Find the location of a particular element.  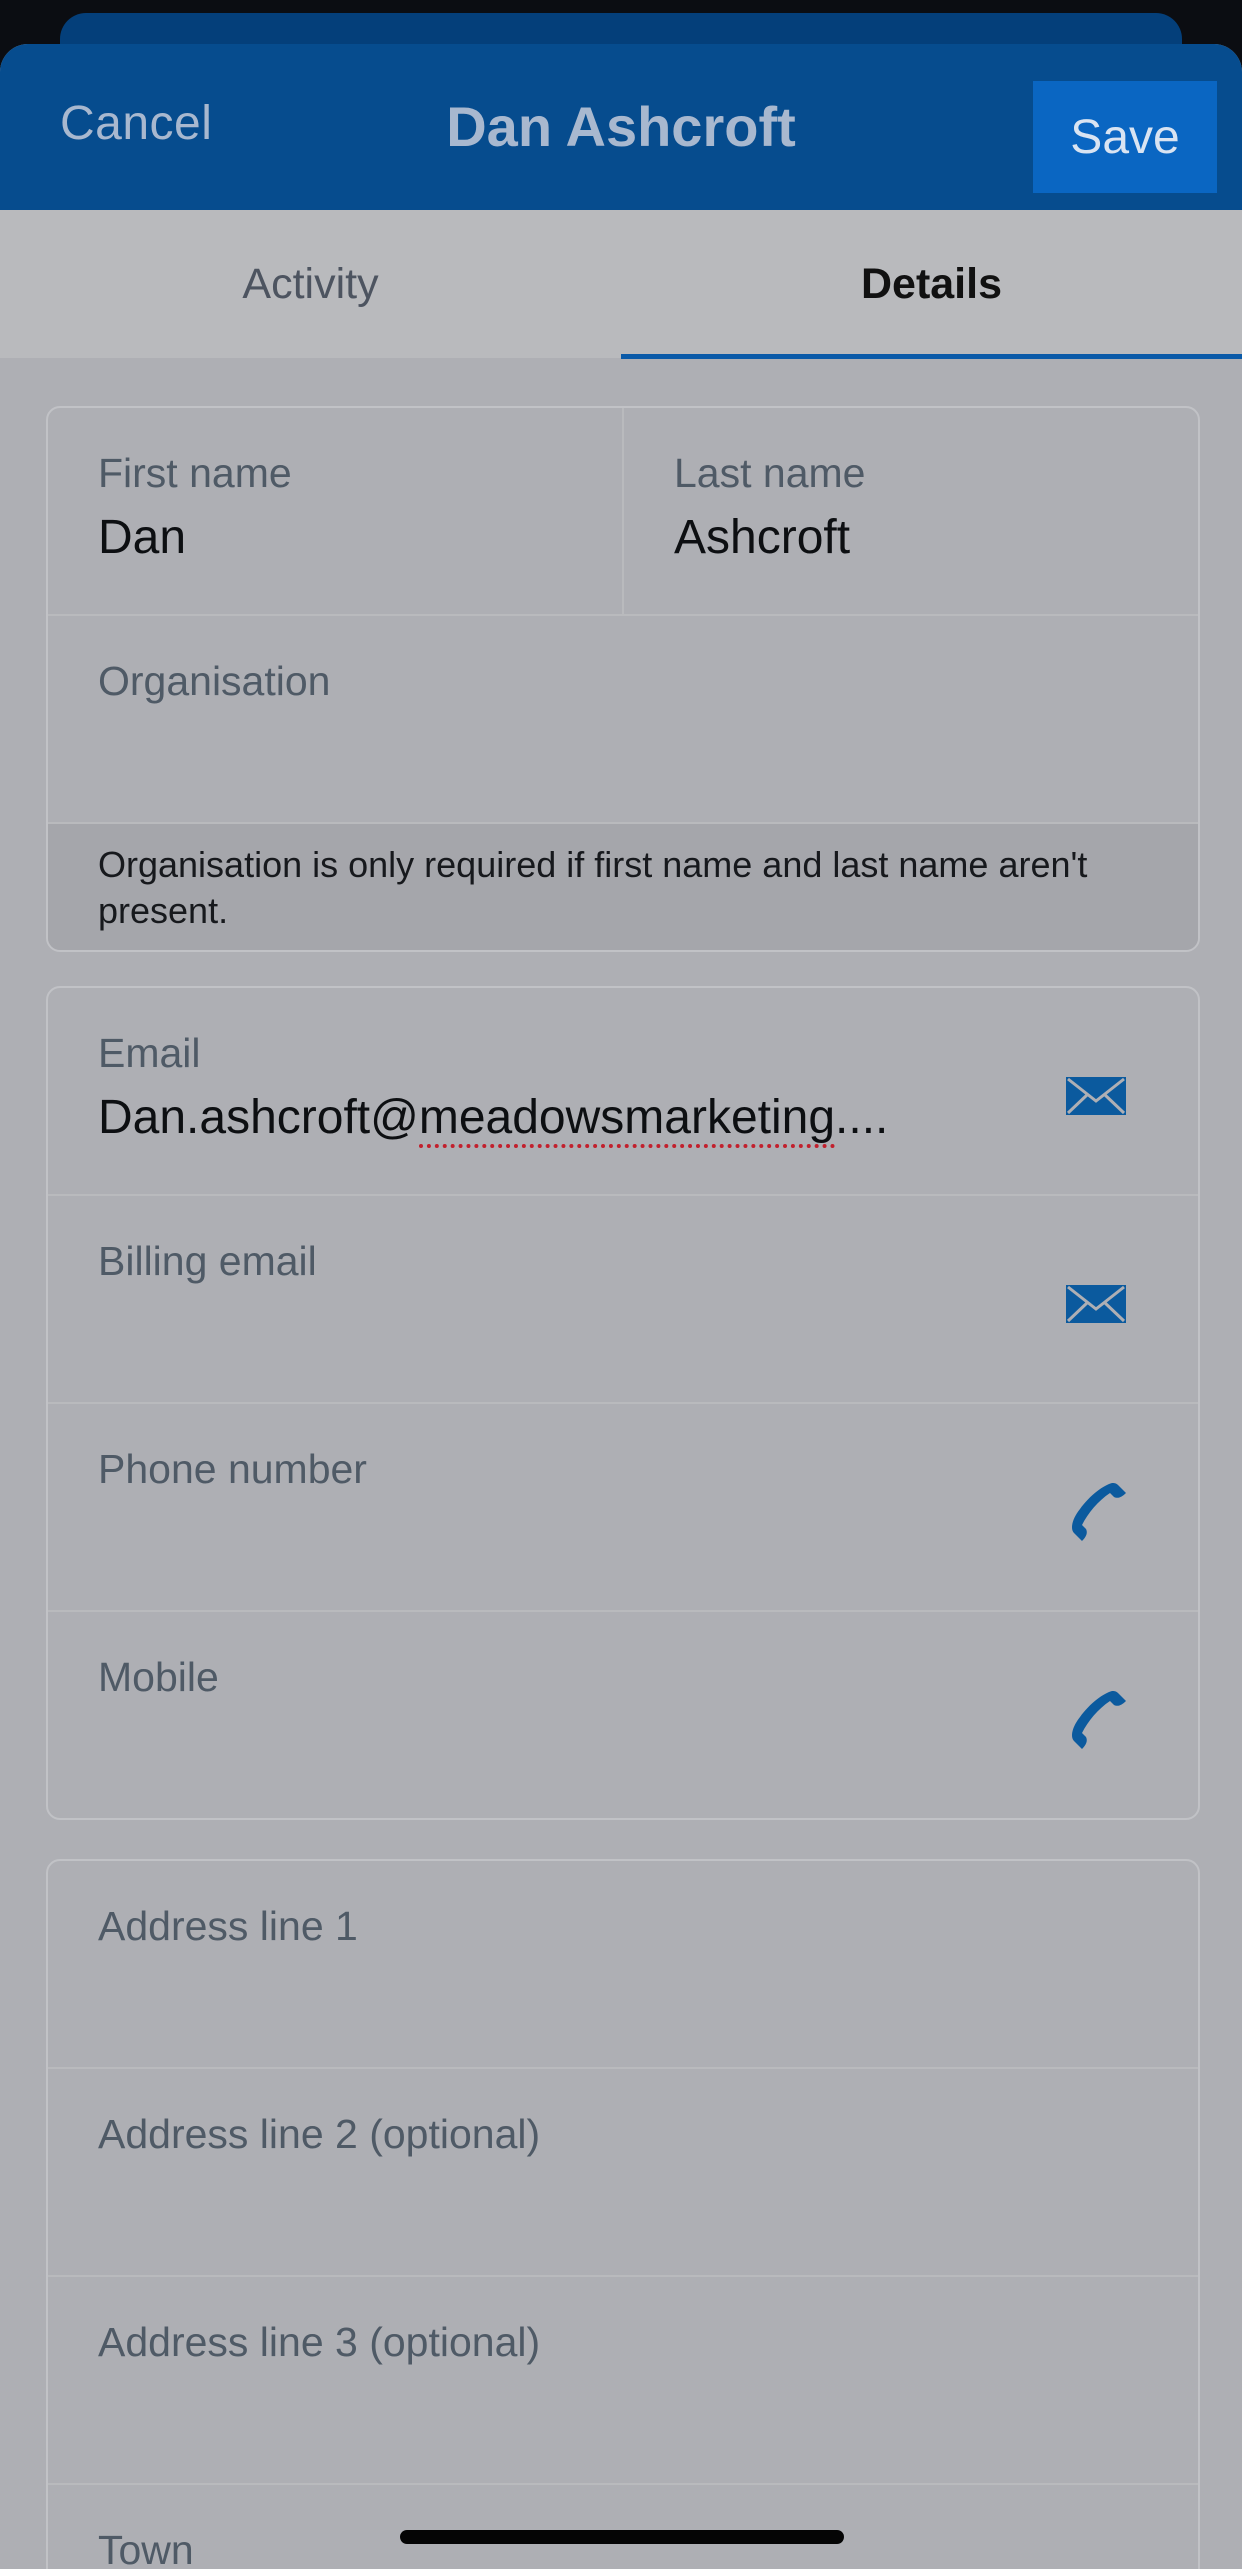

billing-email-label: Billing email is located at coordinates (207, 1261).